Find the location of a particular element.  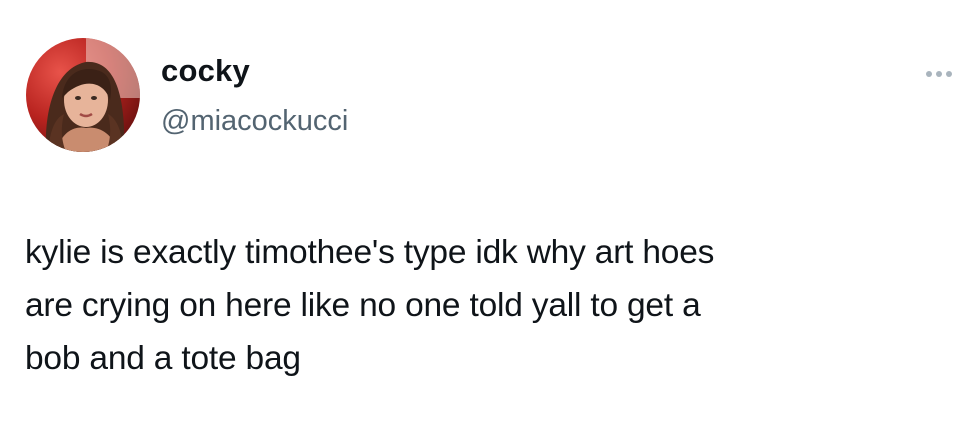

tweet-text-line: bob and a tote bag is located at coordinates (163, 358).